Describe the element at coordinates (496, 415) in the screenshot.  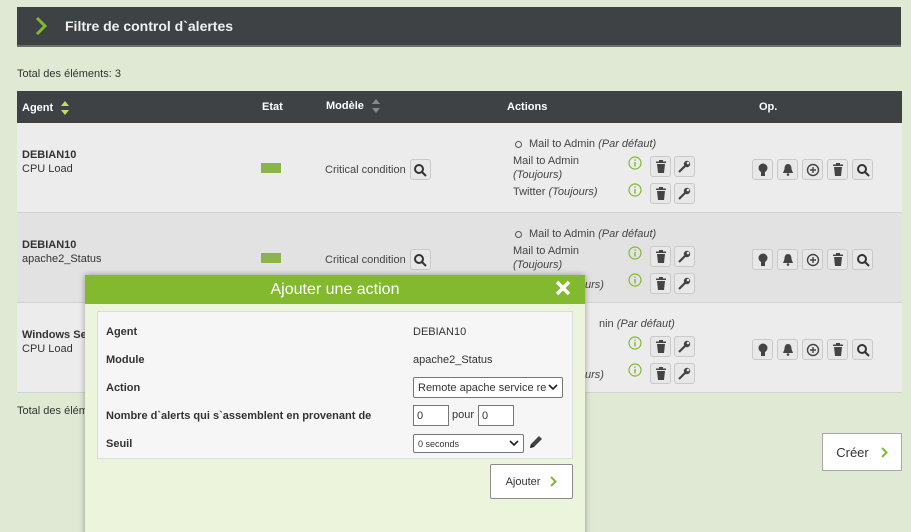
I see `alerts-to-input: 0` at that location.